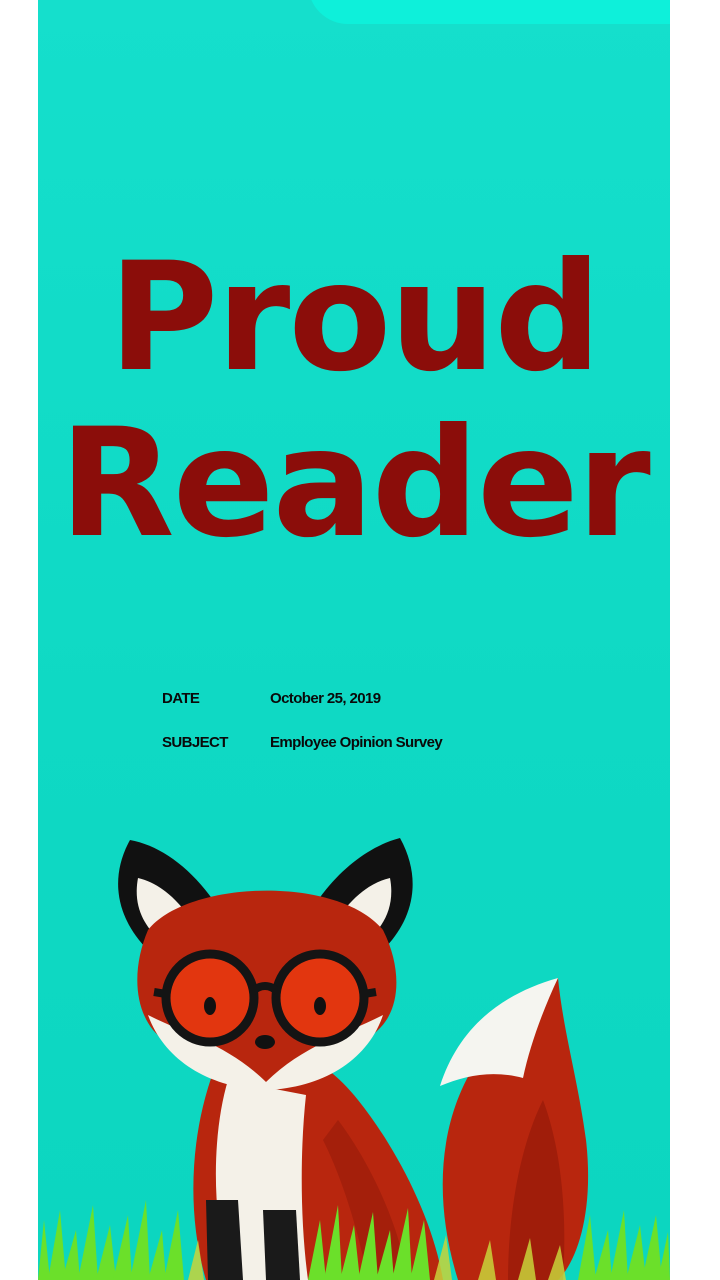  Describe the element at coordinates (210, 1006) in the screenshot. I see `fox-eye-left` at that location.